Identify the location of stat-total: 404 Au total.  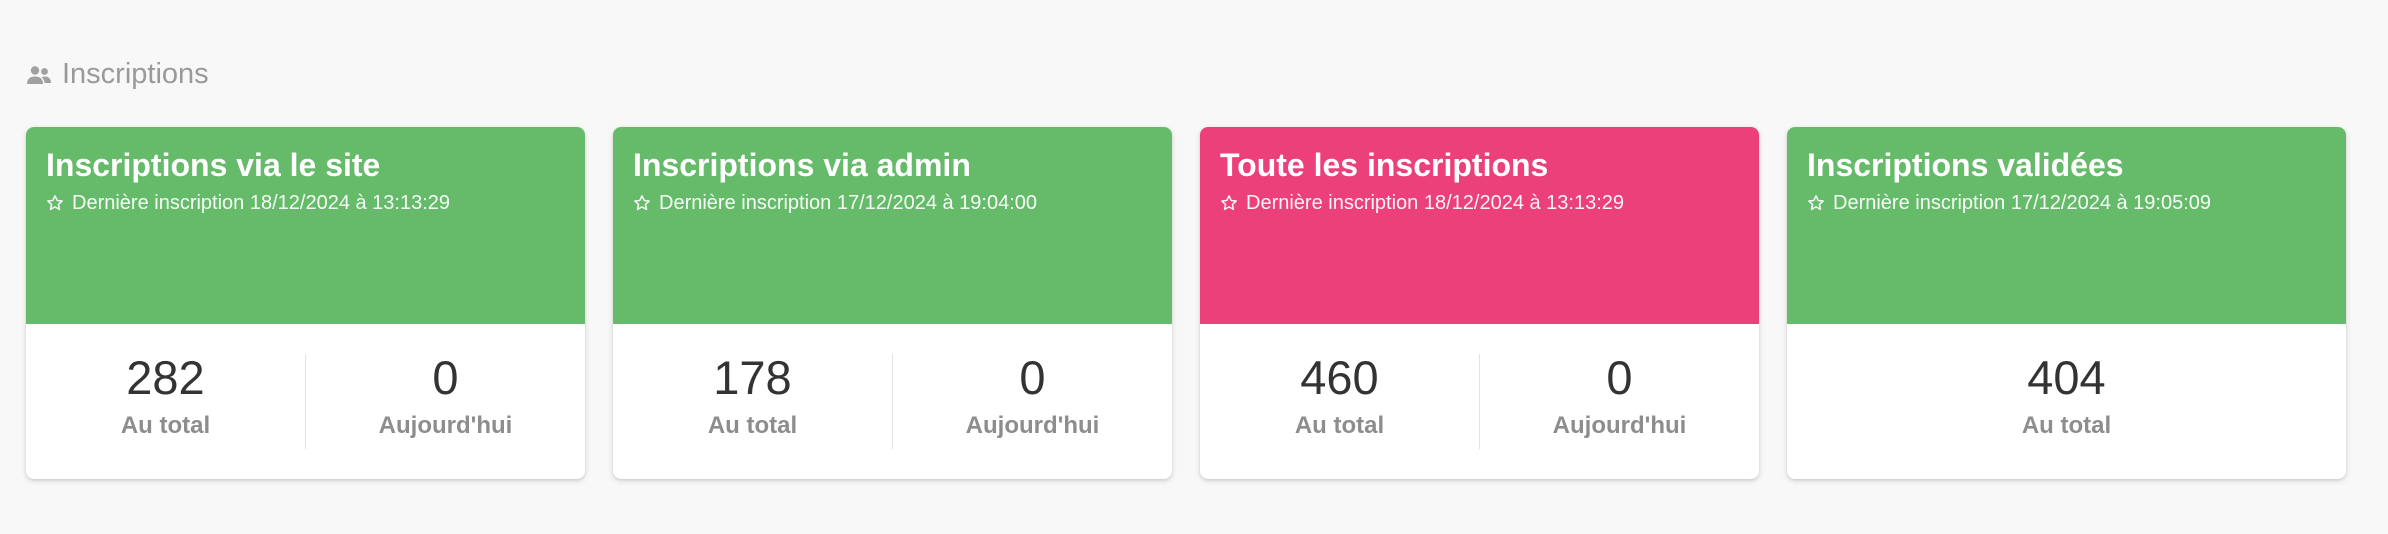
(2066, 401).